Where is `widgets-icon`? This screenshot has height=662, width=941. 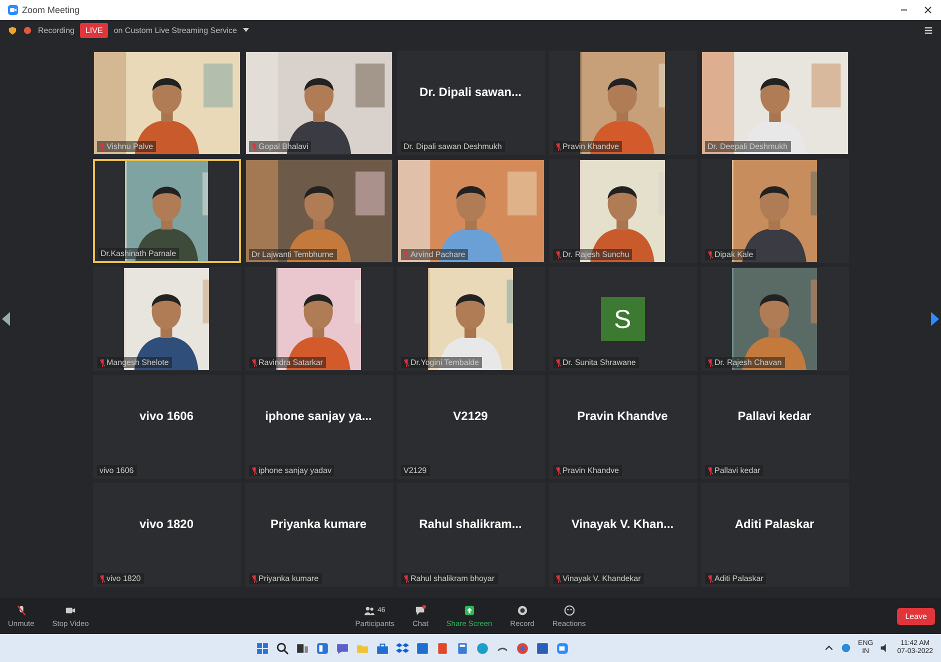 widgets-icon is located at coordinates (323, 648).